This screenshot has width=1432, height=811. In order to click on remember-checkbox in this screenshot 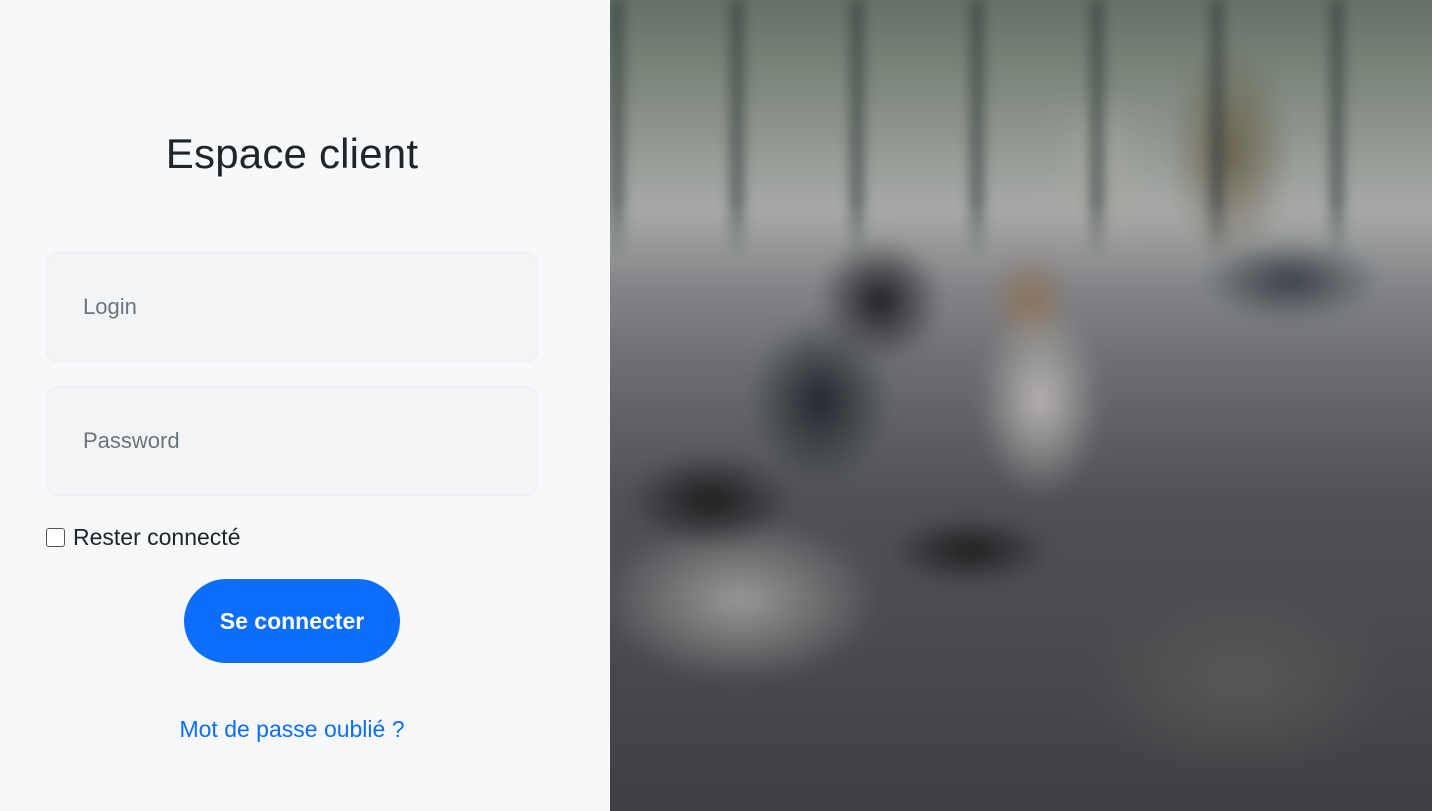, I will do `click(55, 537)`.